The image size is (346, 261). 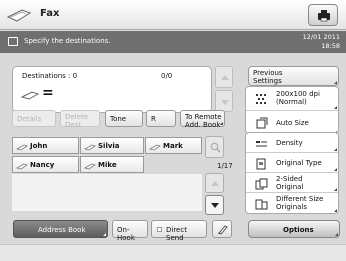 What do you see at coordinates (262, 123) in the screenshot?
I see `size-icon` at bounding box center [262, 123].